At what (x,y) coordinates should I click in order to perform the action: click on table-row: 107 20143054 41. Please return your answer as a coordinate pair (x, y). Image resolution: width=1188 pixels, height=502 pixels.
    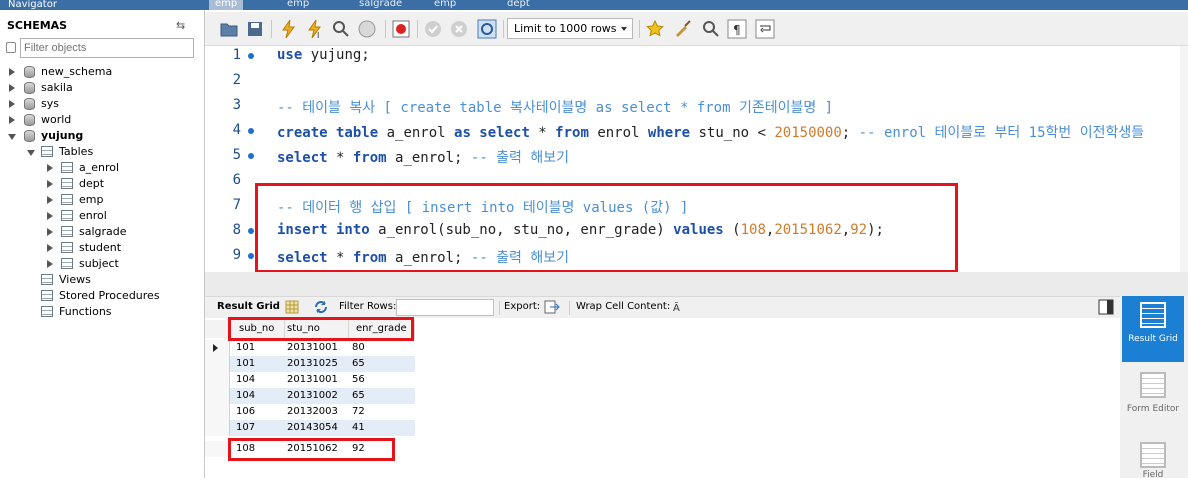
    Looking at the image, I should click on (310, 428).